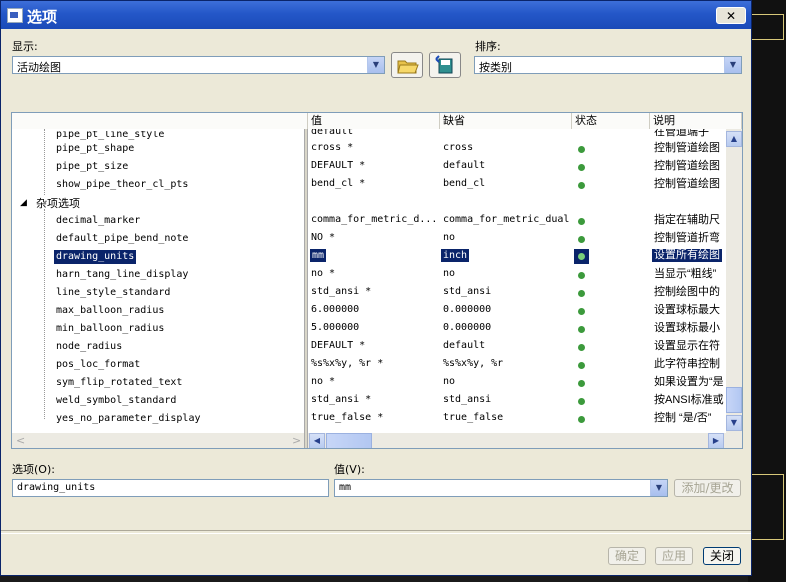 The height and width of the screenshot is (582, 786). I want to click on column-header-status: 状态, so click(611, 121).